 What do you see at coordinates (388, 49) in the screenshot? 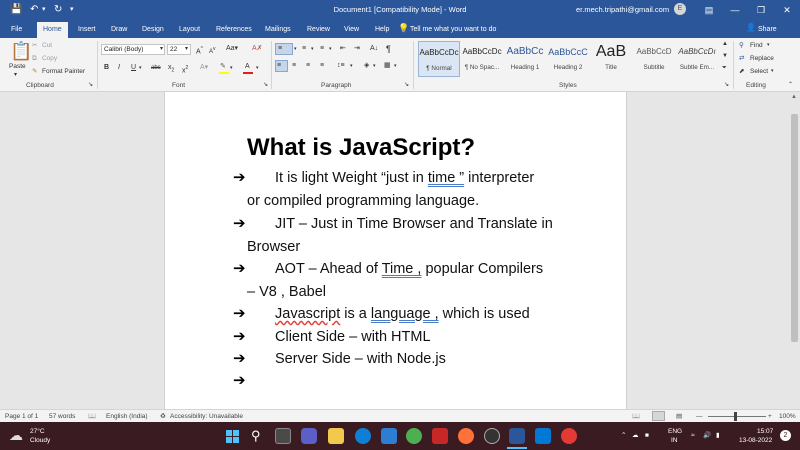
I see `show-formatting-marks-icon: ¶` at bounding box center [388, 49].